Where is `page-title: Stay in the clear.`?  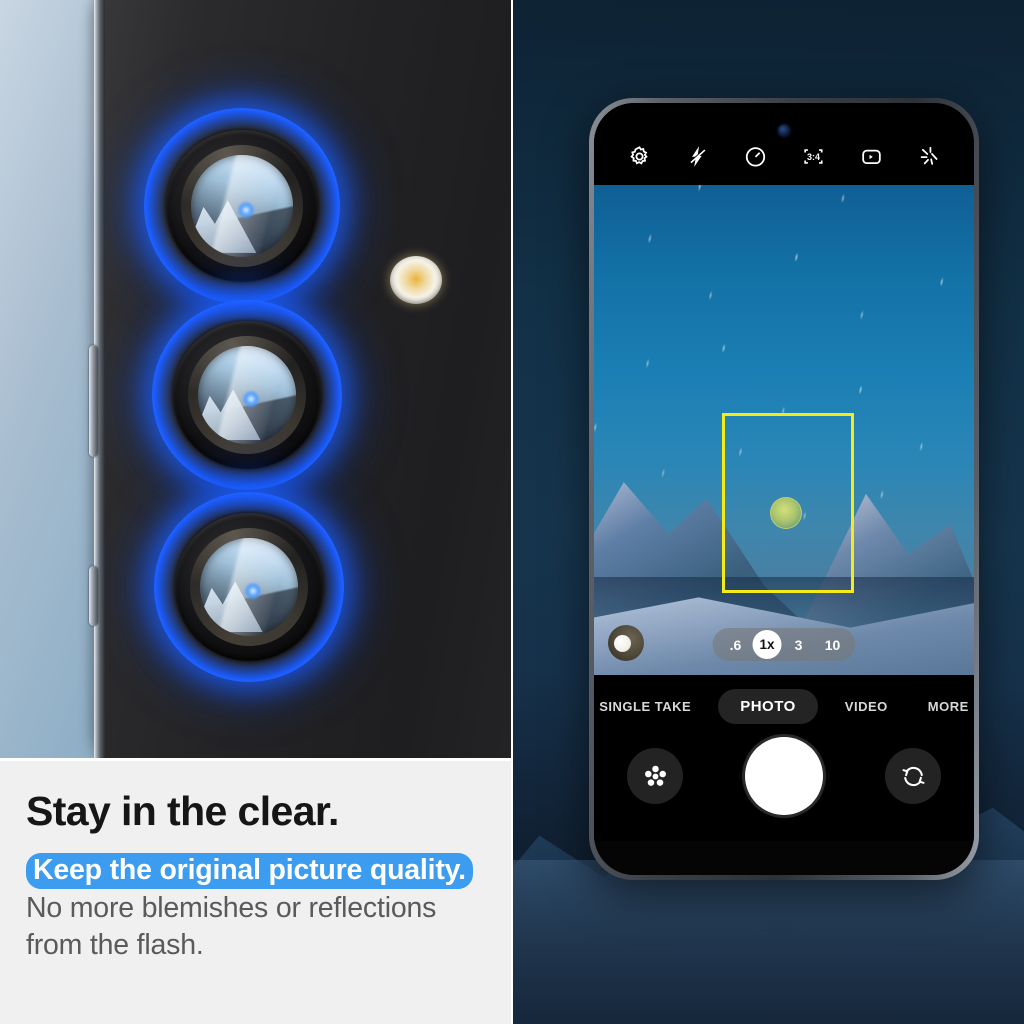
page-title: Stay in the clear. is located at coordinates (182, 811).